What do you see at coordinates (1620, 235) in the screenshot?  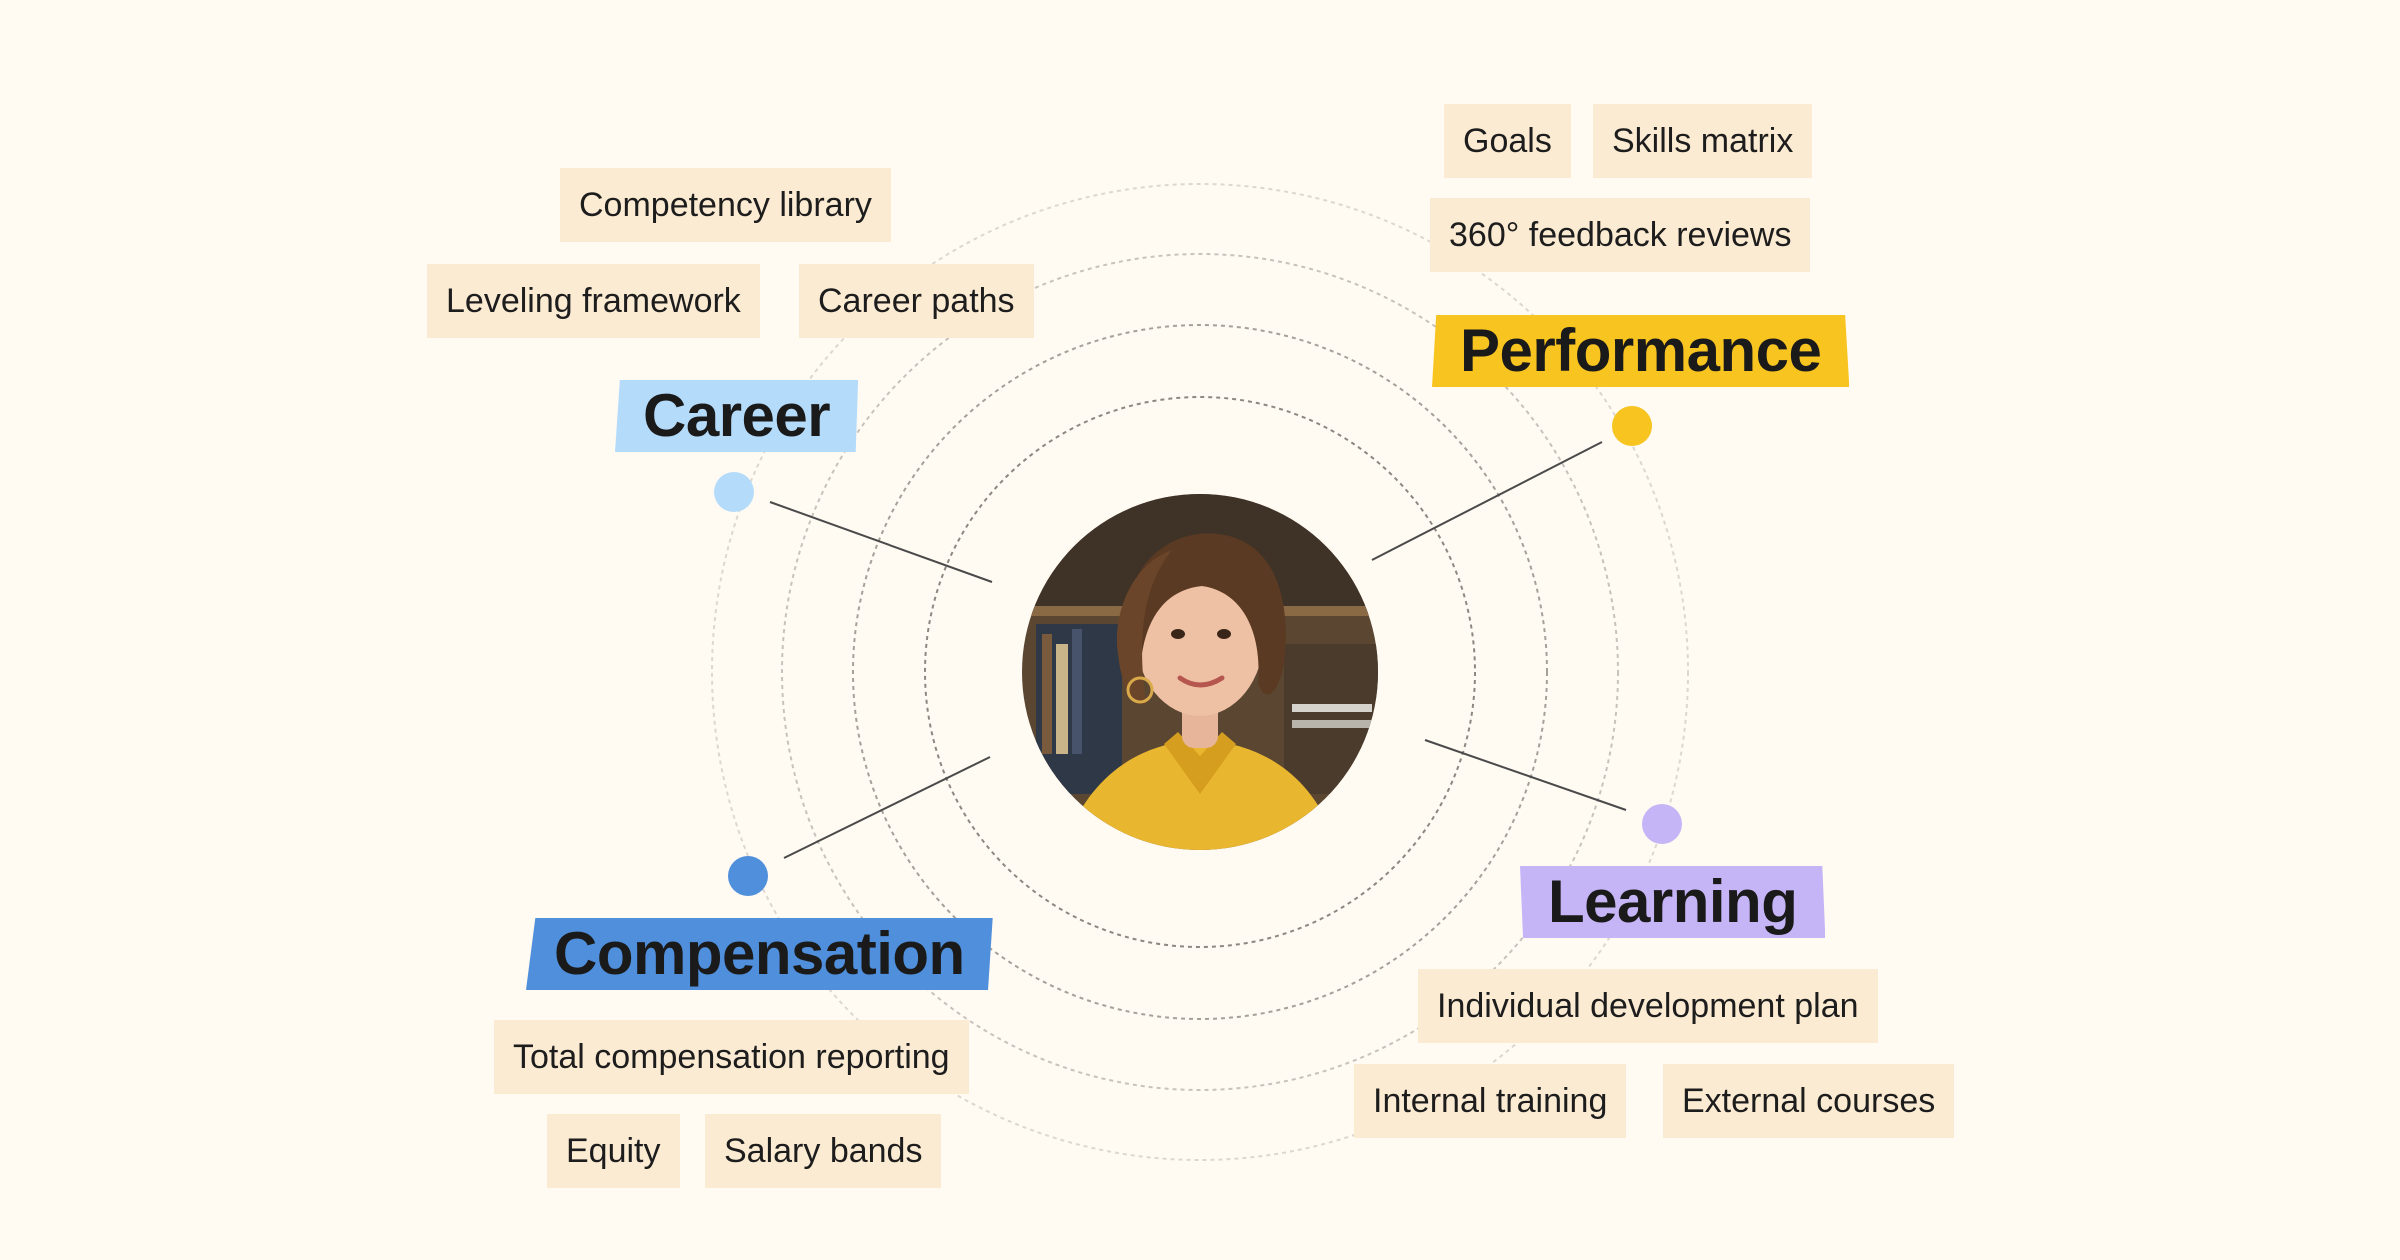 I see `chip-360-feedback-reviews: 360° feedback reviews` at bounding box center [1620, 235].